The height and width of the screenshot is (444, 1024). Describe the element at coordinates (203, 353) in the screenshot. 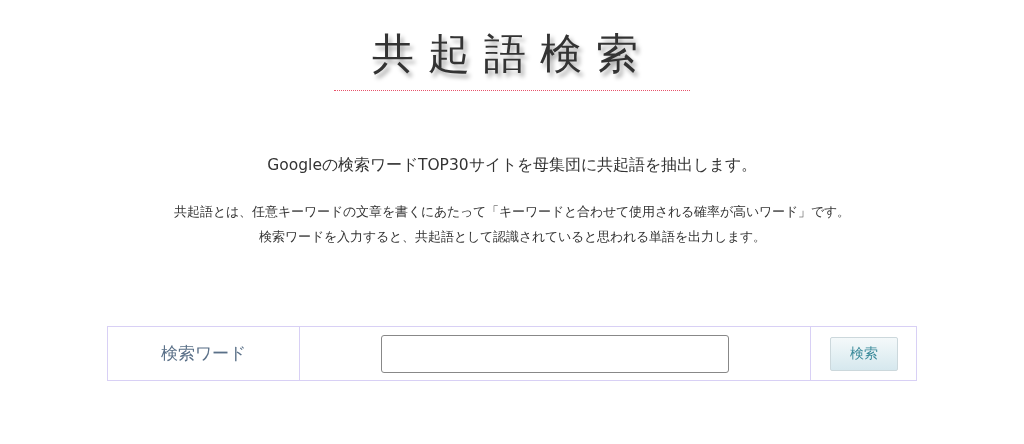

I see `field-label: 検索ワード` at that location.